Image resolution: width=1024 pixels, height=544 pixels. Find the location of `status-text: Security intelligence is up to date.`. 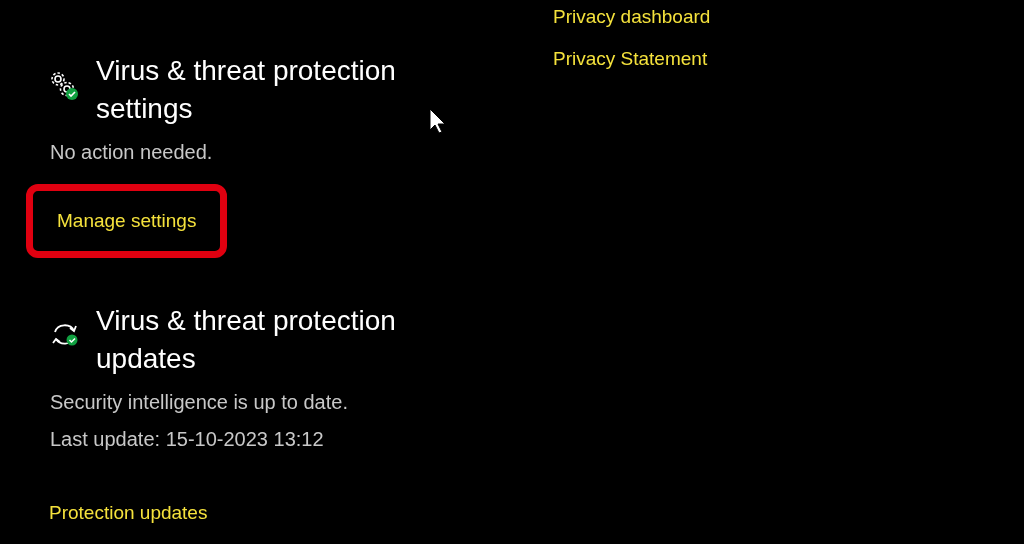

status-text: Security intelligence is up to date. is located at coordinates (199, 402).